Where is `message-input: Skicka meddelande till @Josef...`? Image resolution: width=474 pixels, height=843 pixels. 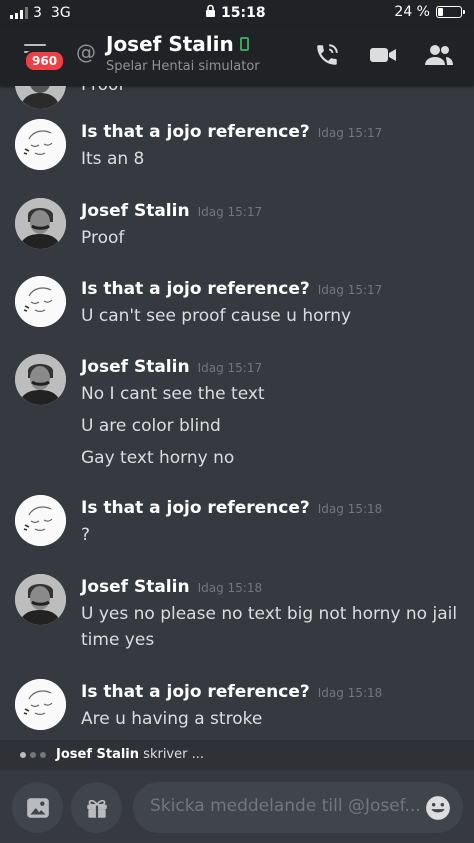 message-input: Skicka meddelande till @Josef... is located at coordinates (298, 807).